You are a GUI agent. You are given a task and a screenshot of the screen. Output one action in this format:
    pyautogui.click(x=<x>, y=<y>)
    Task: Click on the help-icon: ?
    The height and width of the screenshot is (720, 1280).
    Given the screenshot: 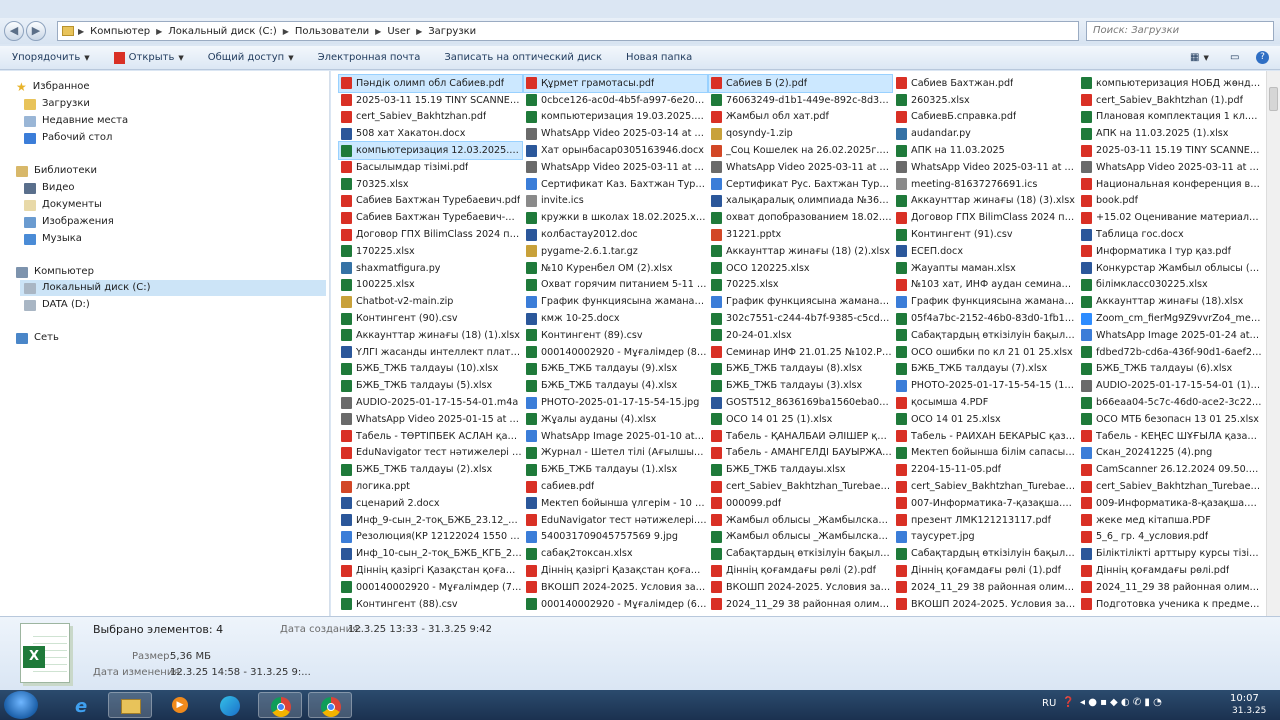 What is the action you would take?
    pyautogui.click(x=1262, y=57)
    